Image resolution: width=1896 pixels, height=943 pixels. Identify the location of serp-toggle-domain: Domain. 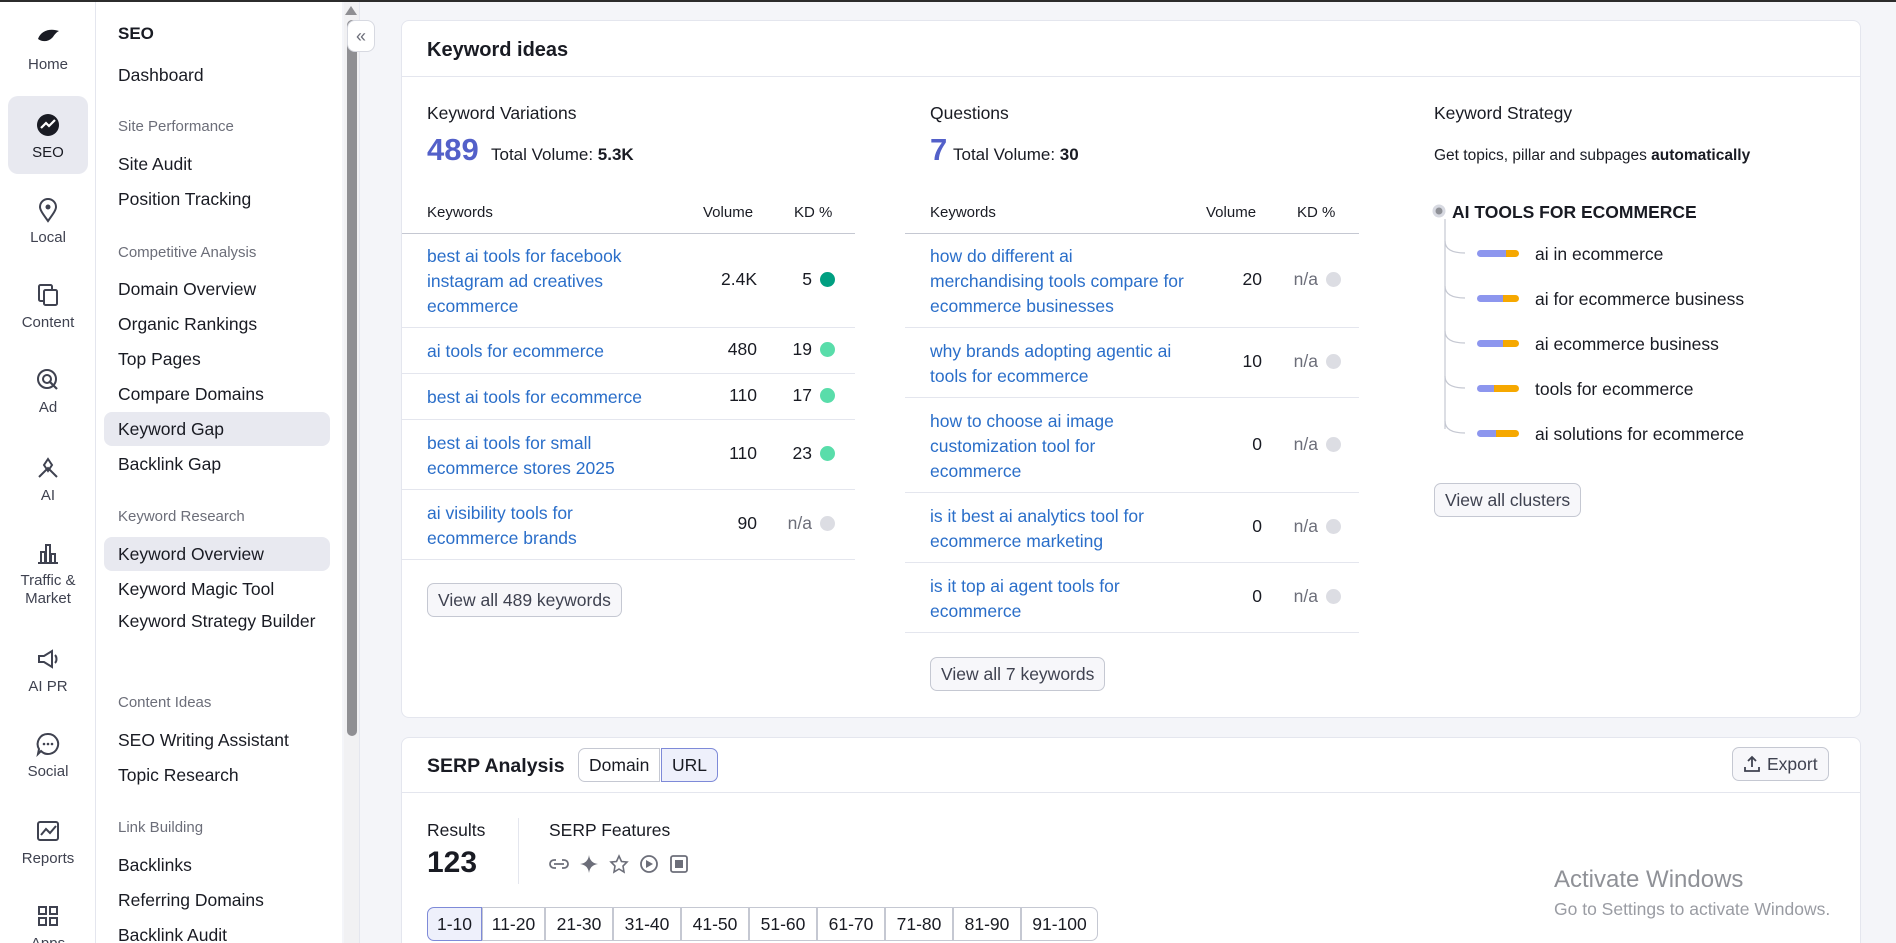
(619, 765).